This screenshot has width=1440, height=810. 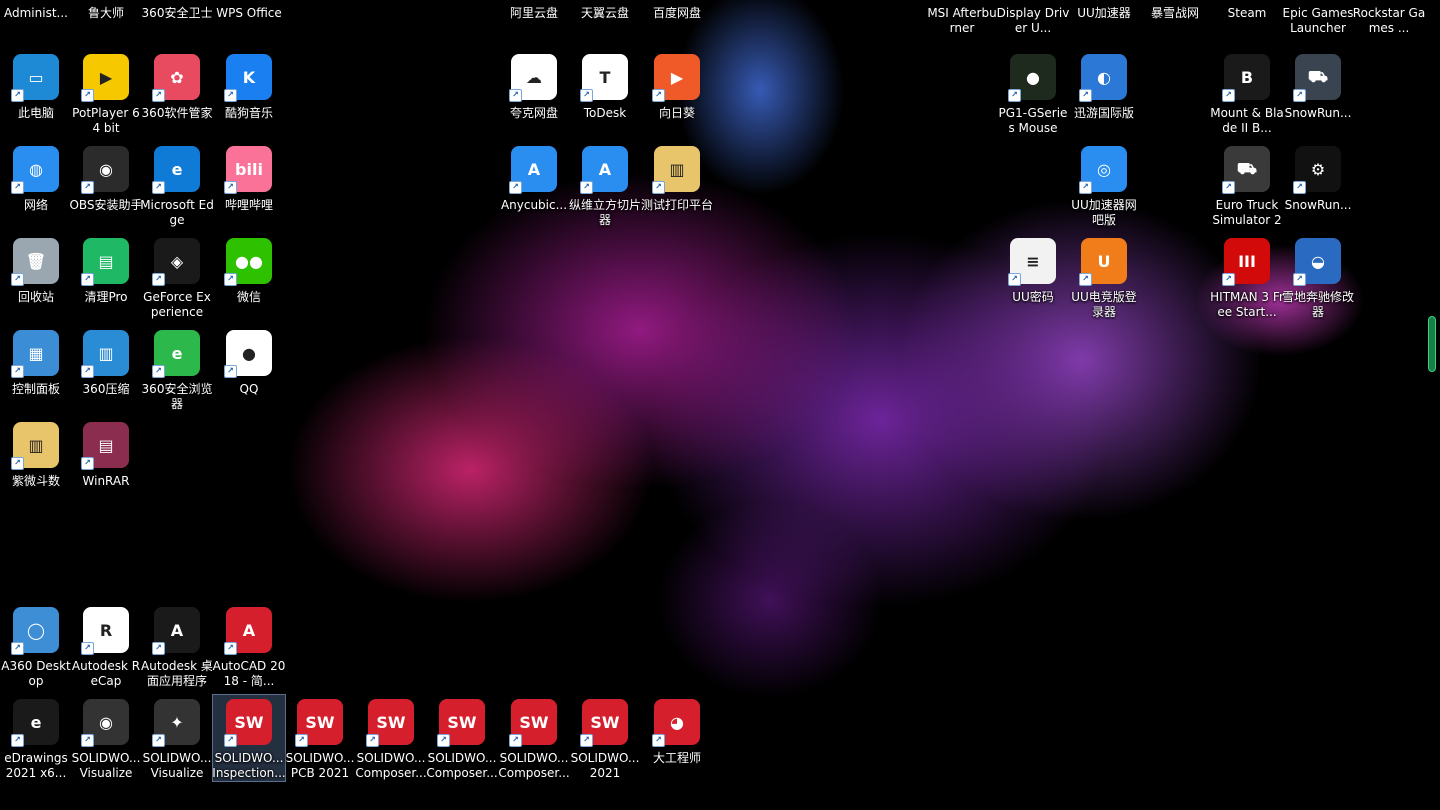 I want to click on desktop-shortcut: 阿里云盘, so click(x=534, y=10).